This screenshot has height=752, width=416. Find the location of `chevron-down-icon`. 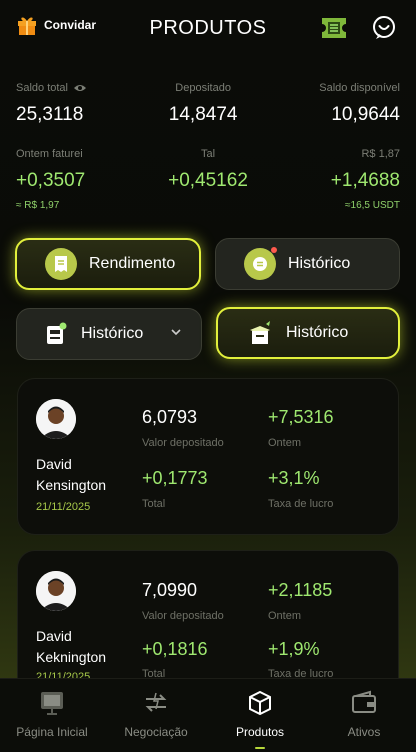

chevron-down-icon is located at coordinates (176, 332).